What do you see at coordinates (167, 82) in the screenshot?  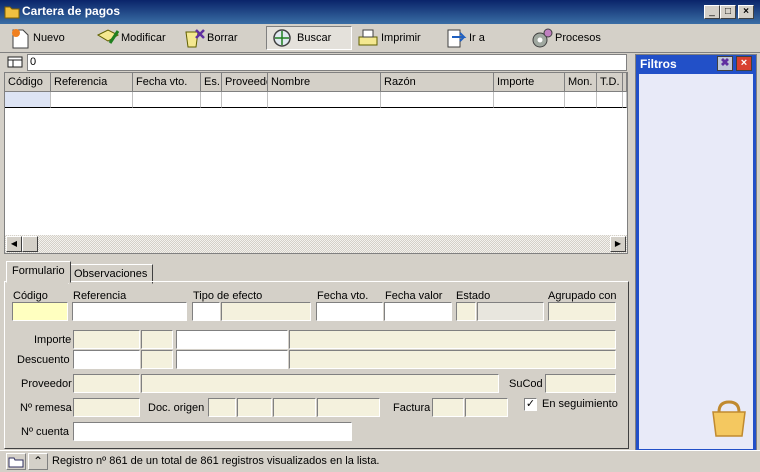 I see `column-header-fecha-vto: Fecha vto.` at bounding box center [167, 82].